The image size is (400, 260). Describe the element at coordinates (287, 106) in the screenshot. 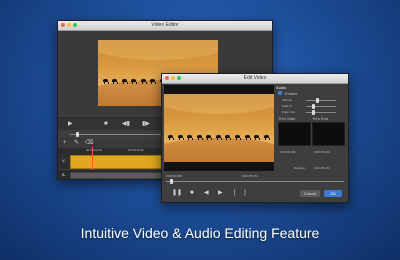

I see `fade-in-label: Fade In` at that location.